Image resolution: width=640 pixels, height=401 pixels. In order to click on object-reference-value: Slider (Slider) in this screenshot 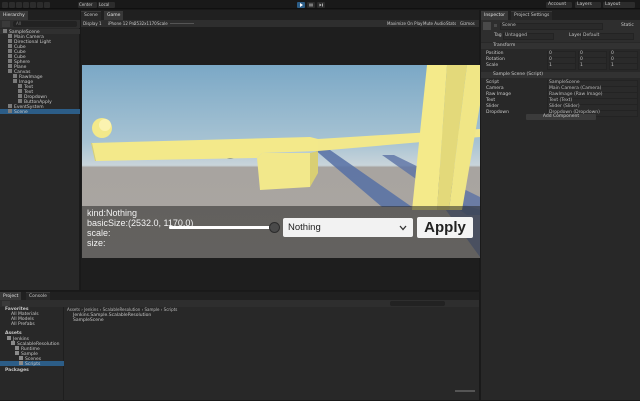, I will do `click(564, 106)`.